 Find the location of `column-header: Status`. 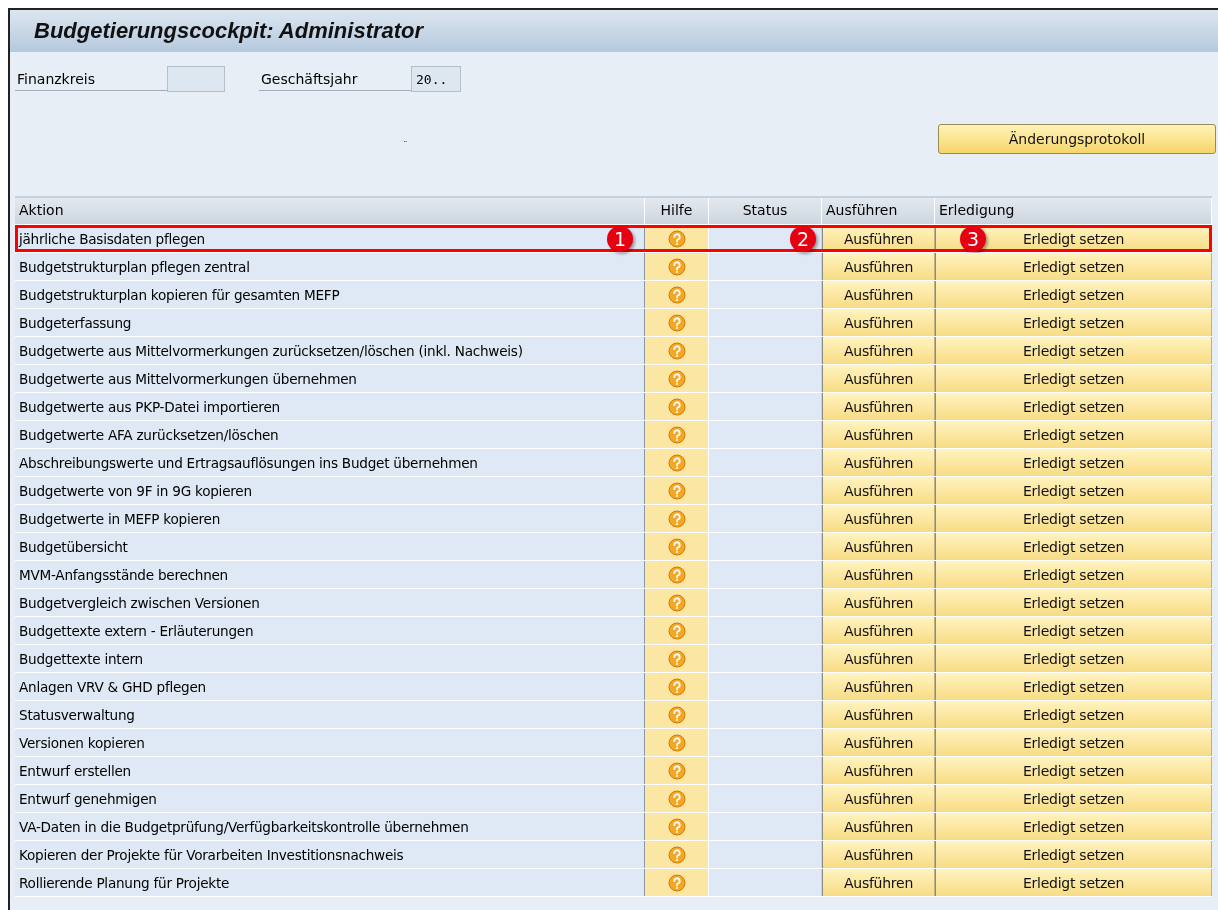

column-header: Status is located at coordinates (765, 211).